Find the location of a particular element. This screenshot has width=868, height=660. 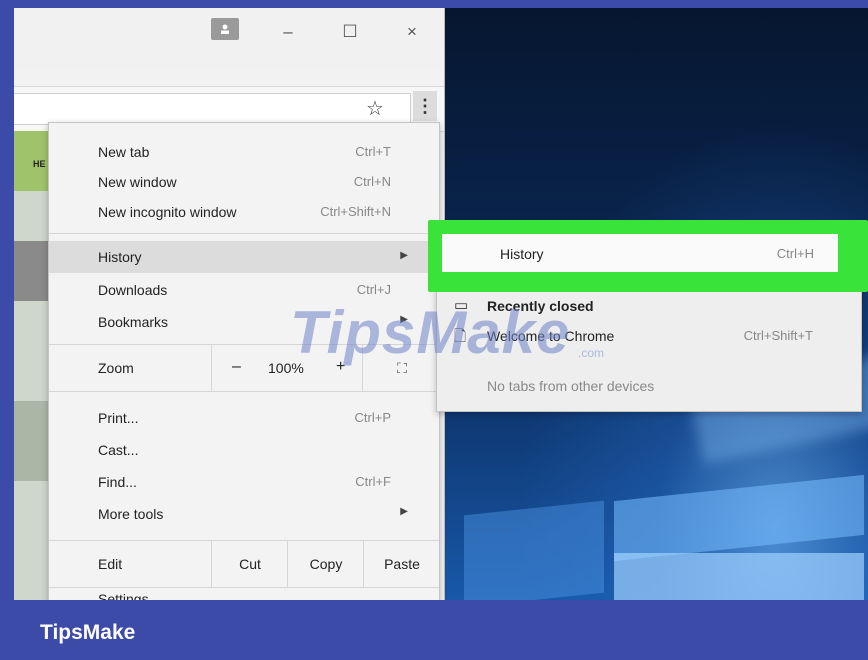

menu-item-more-tools: More tools ▶ is located at coordinates (244, 514).